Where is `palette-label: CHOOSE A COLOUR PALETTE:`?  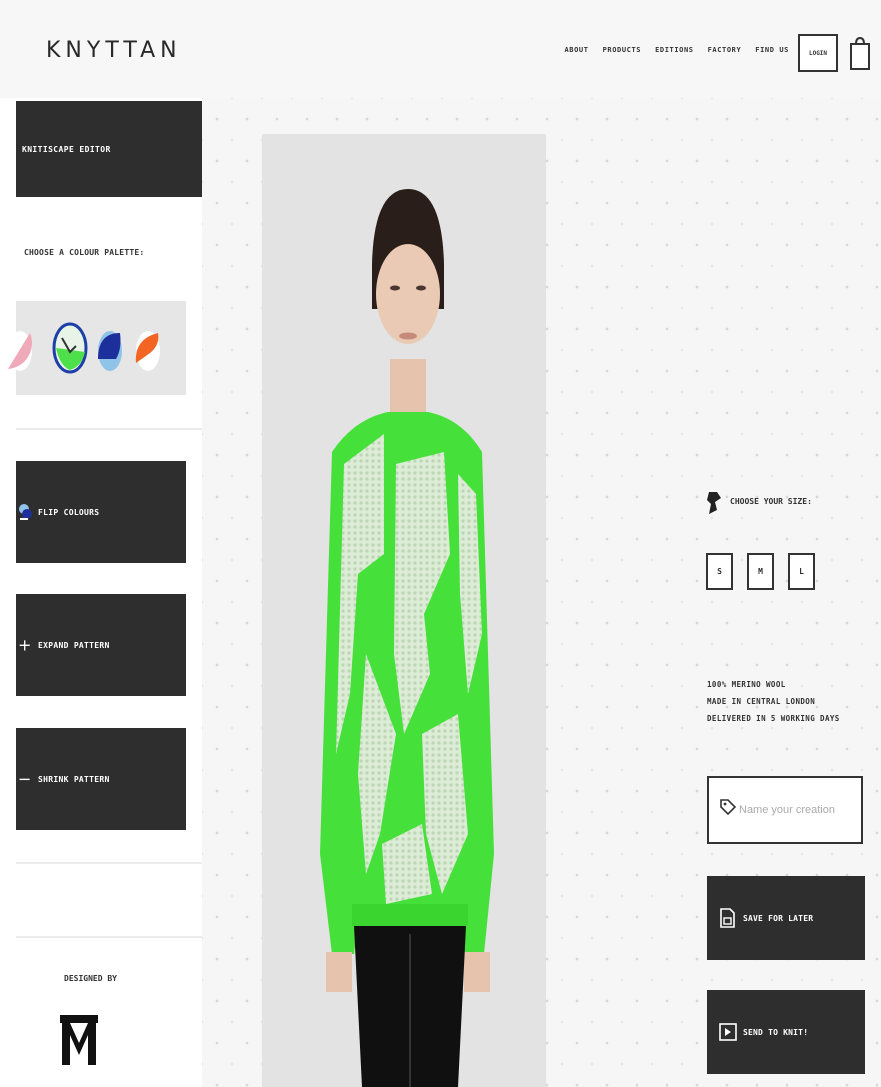 palette-label: CHOOSE A COLOUR PALETTE: is located at coordinates (84, 252).